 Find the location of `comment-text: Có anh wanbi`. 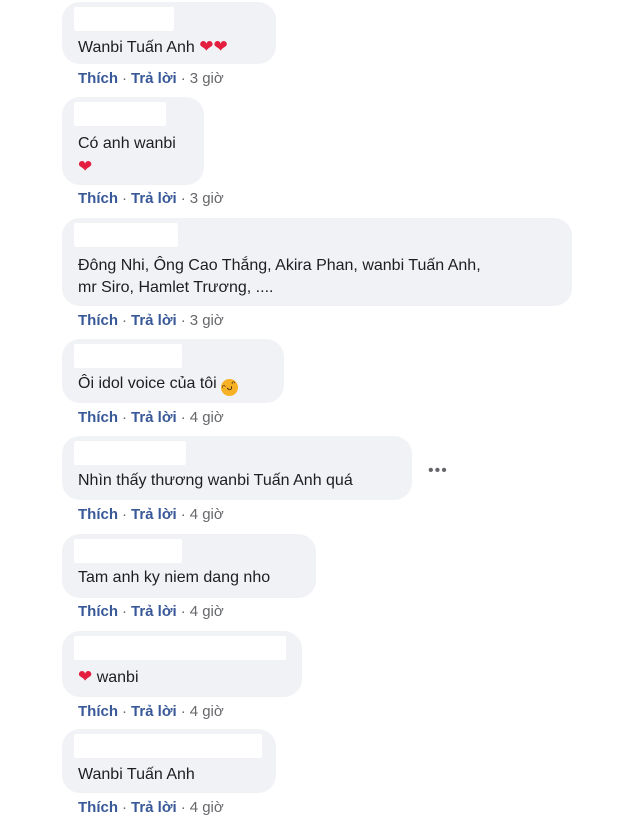

comment-text: Có anh wanbi is located at coordinates (127, 143).